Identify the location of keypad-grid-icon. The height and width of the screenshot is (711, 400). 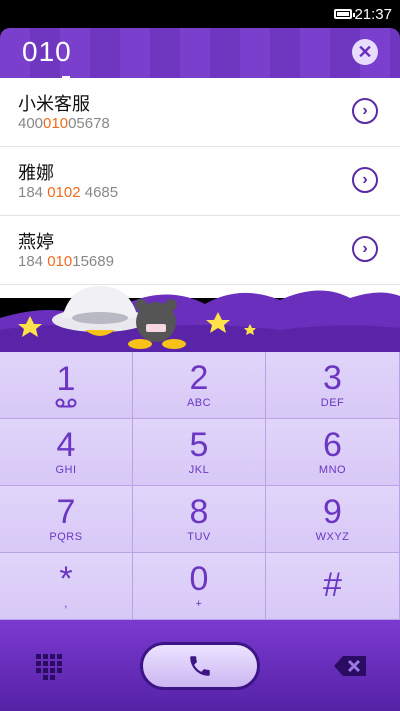
(49, 667).